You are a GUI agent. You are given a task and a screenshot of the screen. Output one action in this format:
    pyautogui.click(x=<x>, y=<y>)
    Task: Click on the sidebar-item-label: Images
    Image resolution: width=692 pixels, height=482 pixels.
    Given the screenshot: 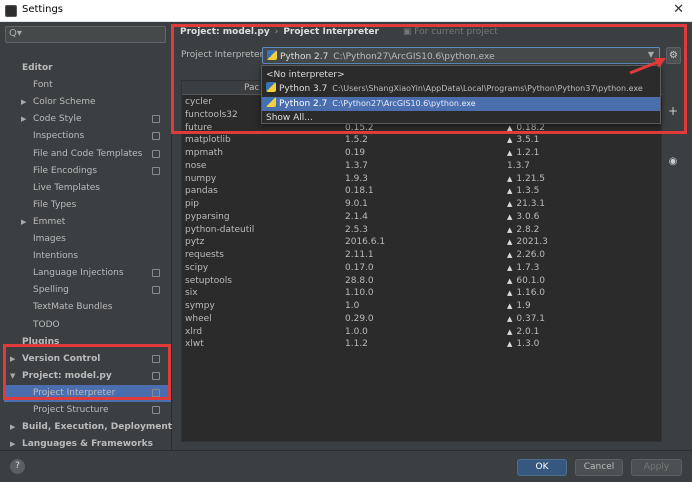 What is the action you would take?
    pyautogui.click(x=49, y=239)
    